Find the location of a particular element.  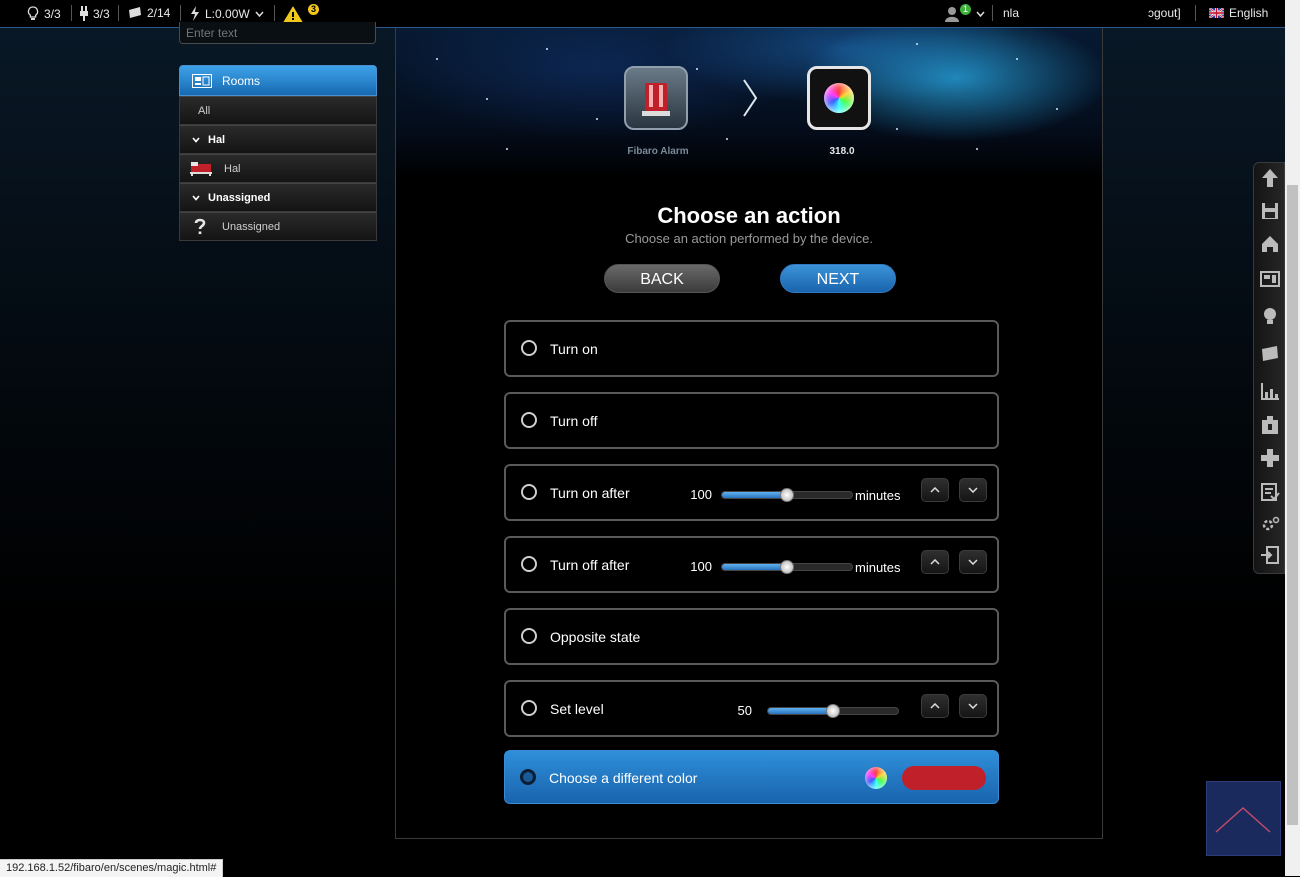

action-opposite-state: Opposite state is located at coordinates (751, 636).